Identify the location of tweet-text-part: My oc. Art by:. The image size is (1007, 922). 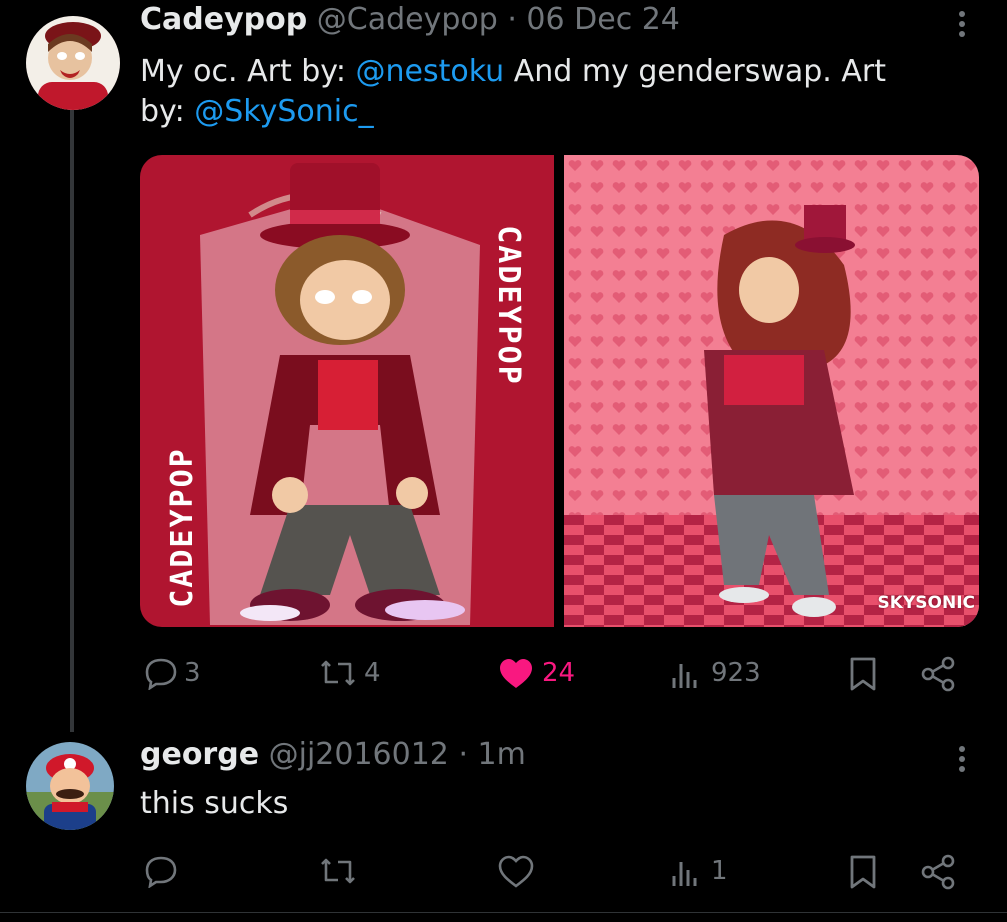
(248, 71).